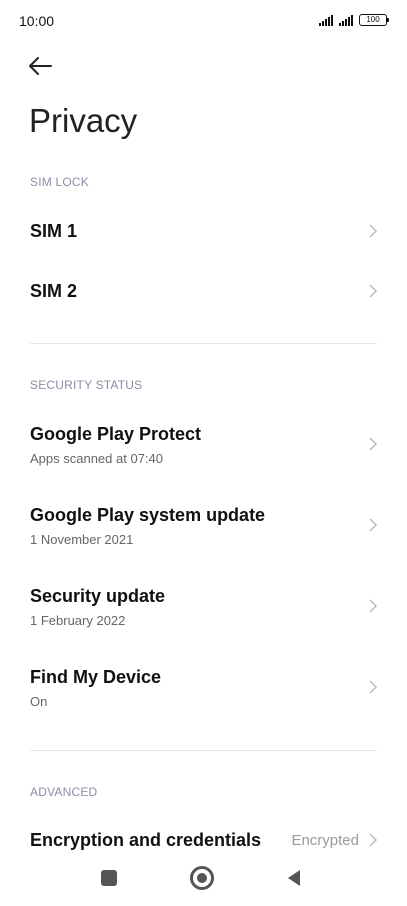 This screenshot has width=407, height=906. I want to click on find-my-device-item: Find My Device On, so click(203, 687).